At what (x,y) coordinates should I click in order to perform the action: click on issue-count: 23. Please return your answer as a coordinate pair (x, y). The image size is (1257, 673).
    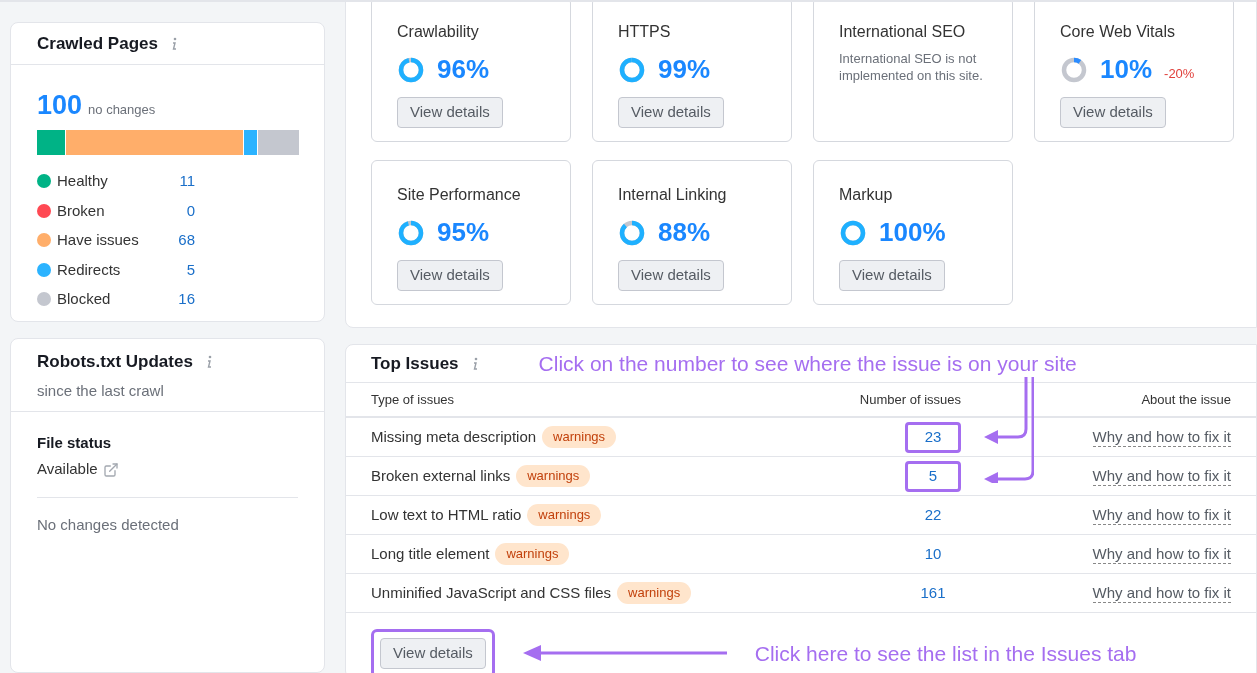
    Looking at the image, I should click on (933, 437).